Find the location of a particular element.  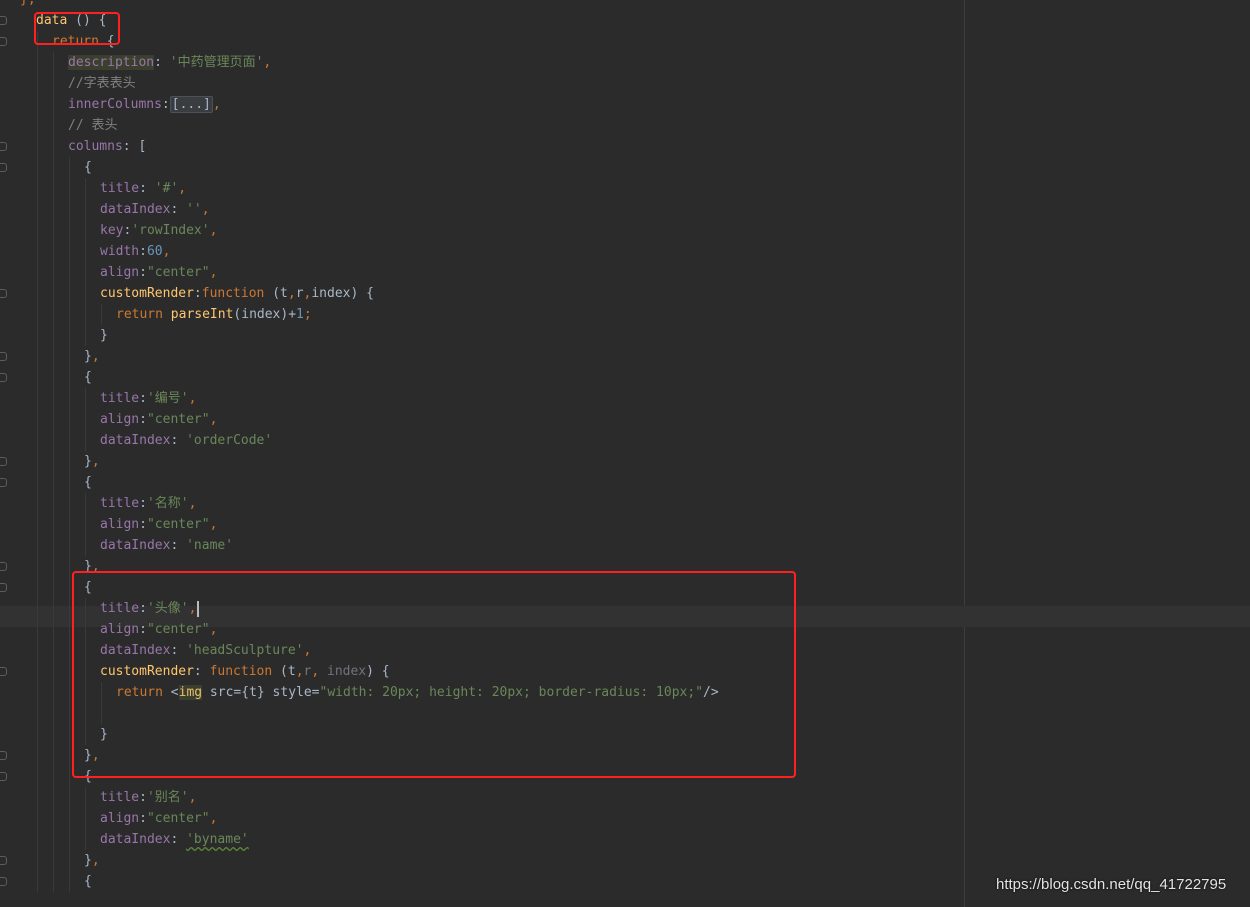

code-text: return parseInt(index)+1; is located at coordinates (214, 314).